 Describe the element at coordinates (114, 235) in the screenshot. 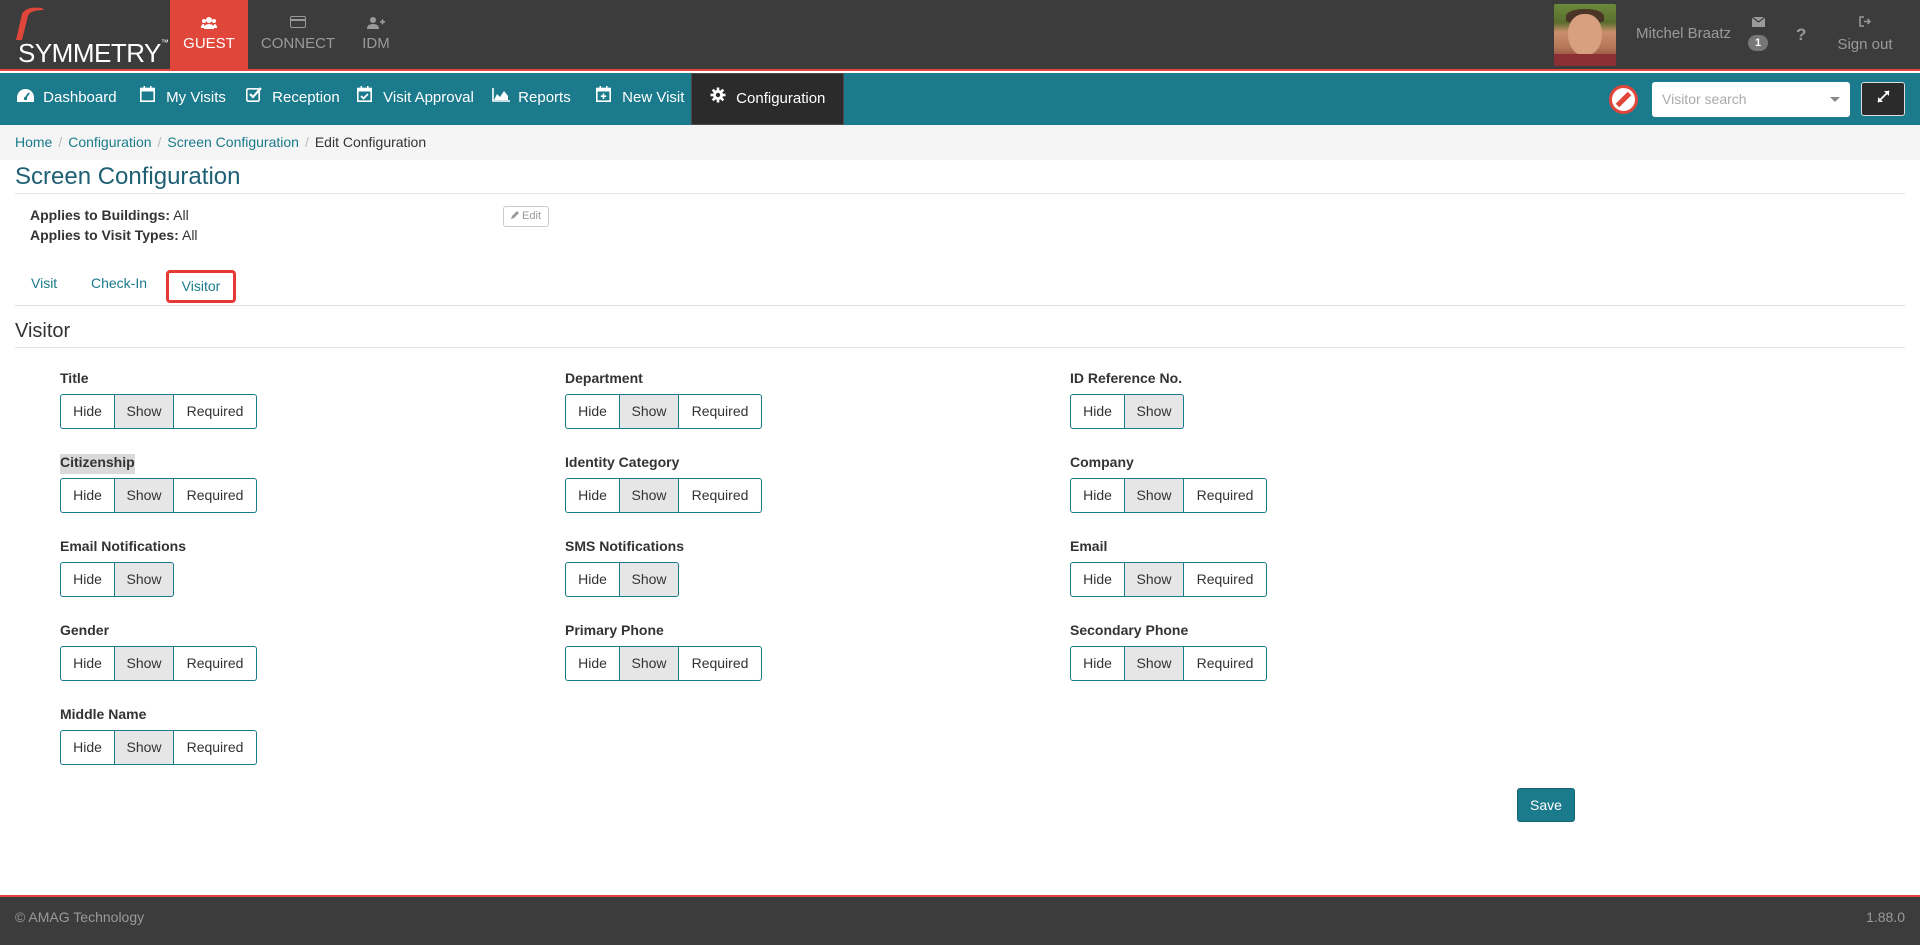

I see `applies-visit-types: Applies to Visit Types: All` at that location.